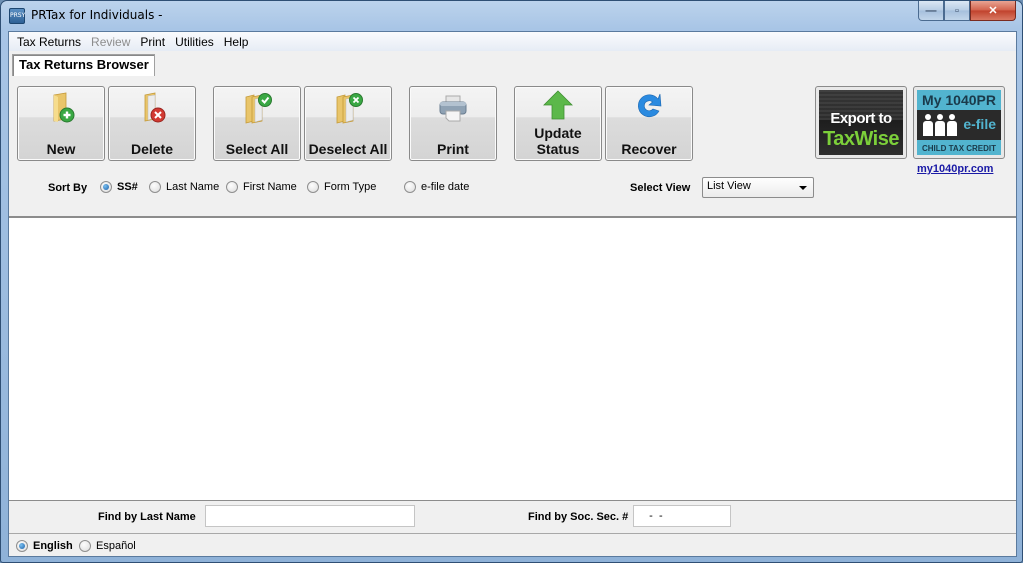  What do you see at coordinates (152, 123) in the screenshot?
I see `delete-button: Delete` at bounding box center [152, 123].